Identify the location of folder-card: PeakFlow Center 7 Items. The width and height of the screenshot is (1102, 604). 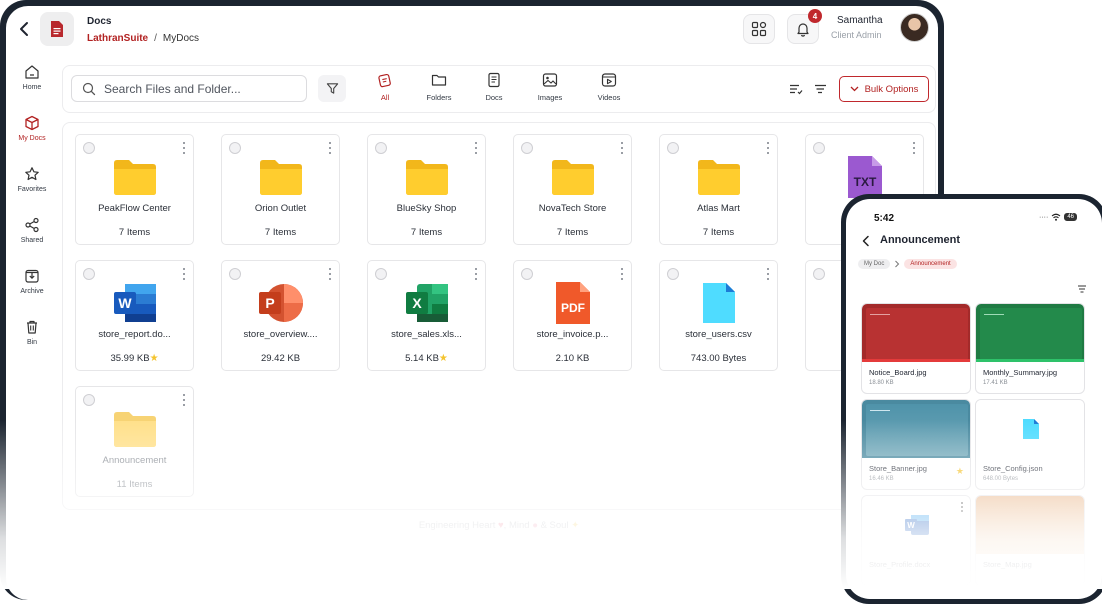
(134, 189).